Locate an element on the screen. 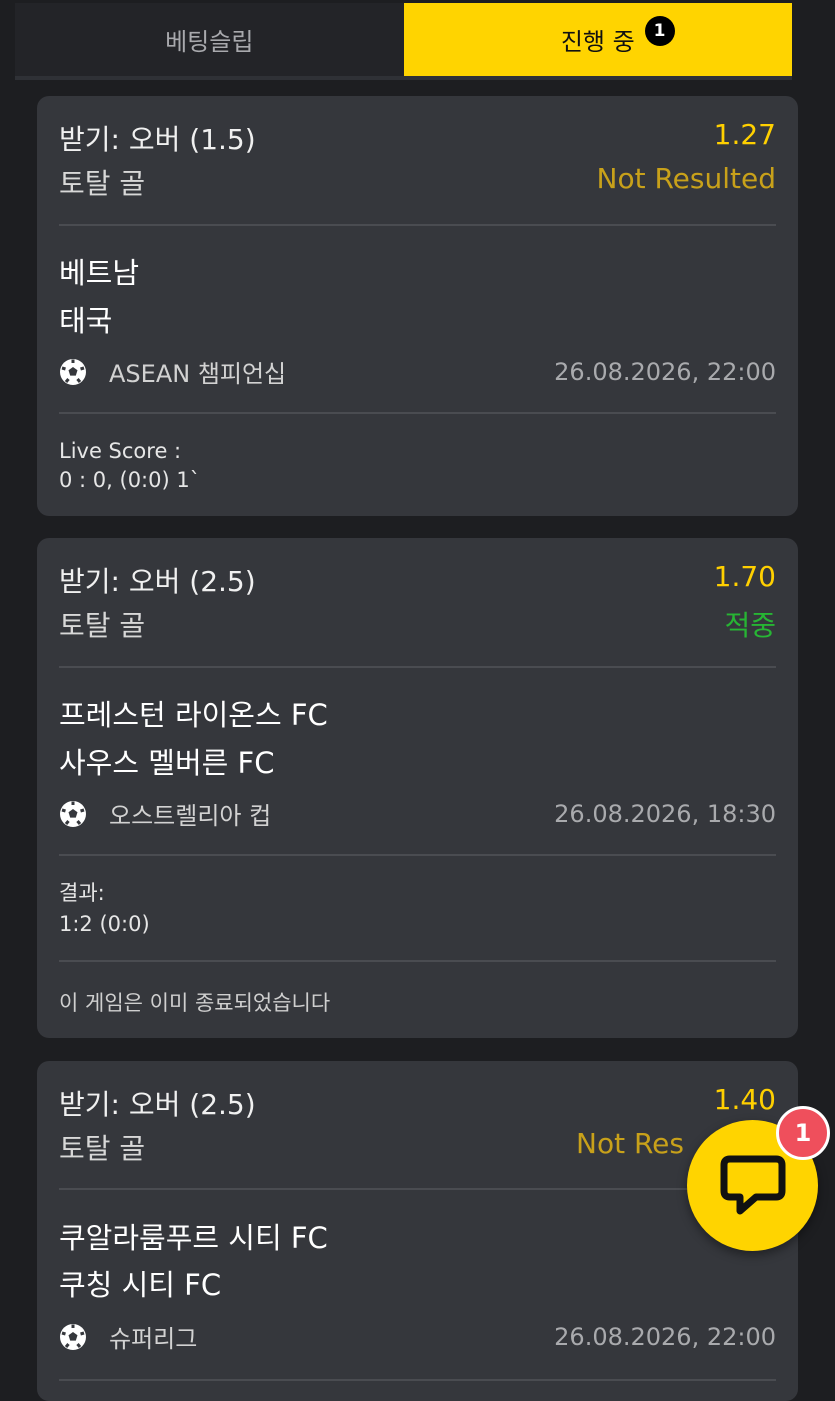  tab-bet-slip: 베팅슬립 is located at coordinates (209, 39).